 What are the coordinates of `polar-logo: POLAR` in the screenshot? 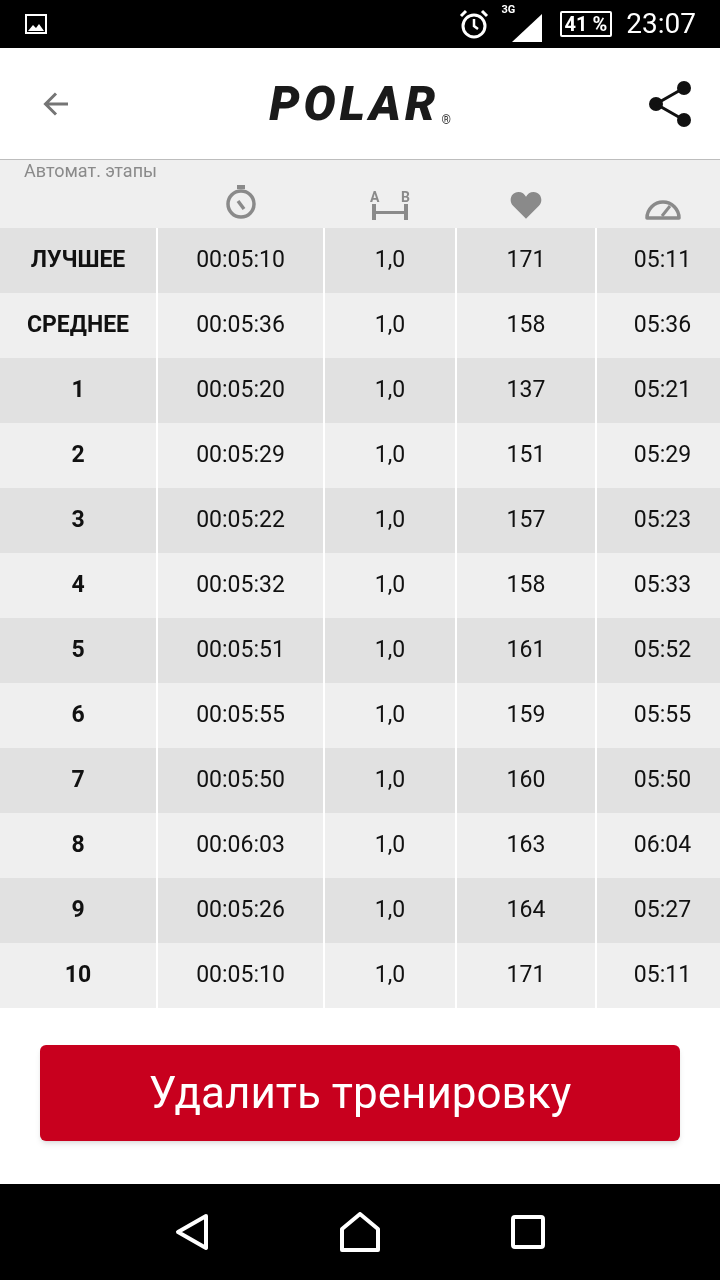 It's located at (354, 103).